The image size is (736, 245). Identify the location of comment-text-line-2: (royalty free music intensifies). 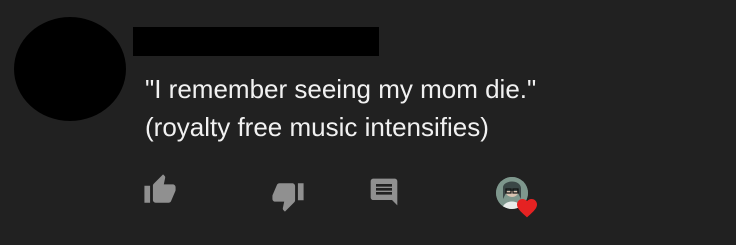
(317, 127).